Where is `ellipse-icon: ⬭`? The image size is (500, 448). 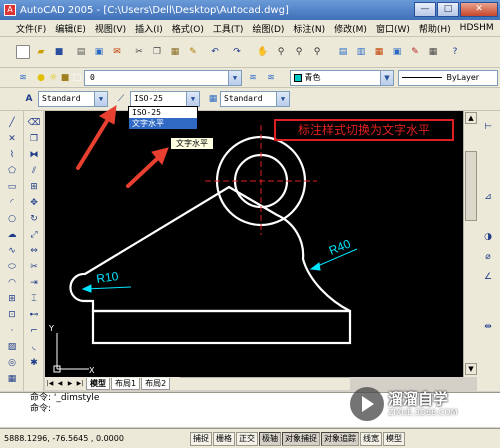 ellipse-icon: ⬭ is located at coordinates (12, 267).